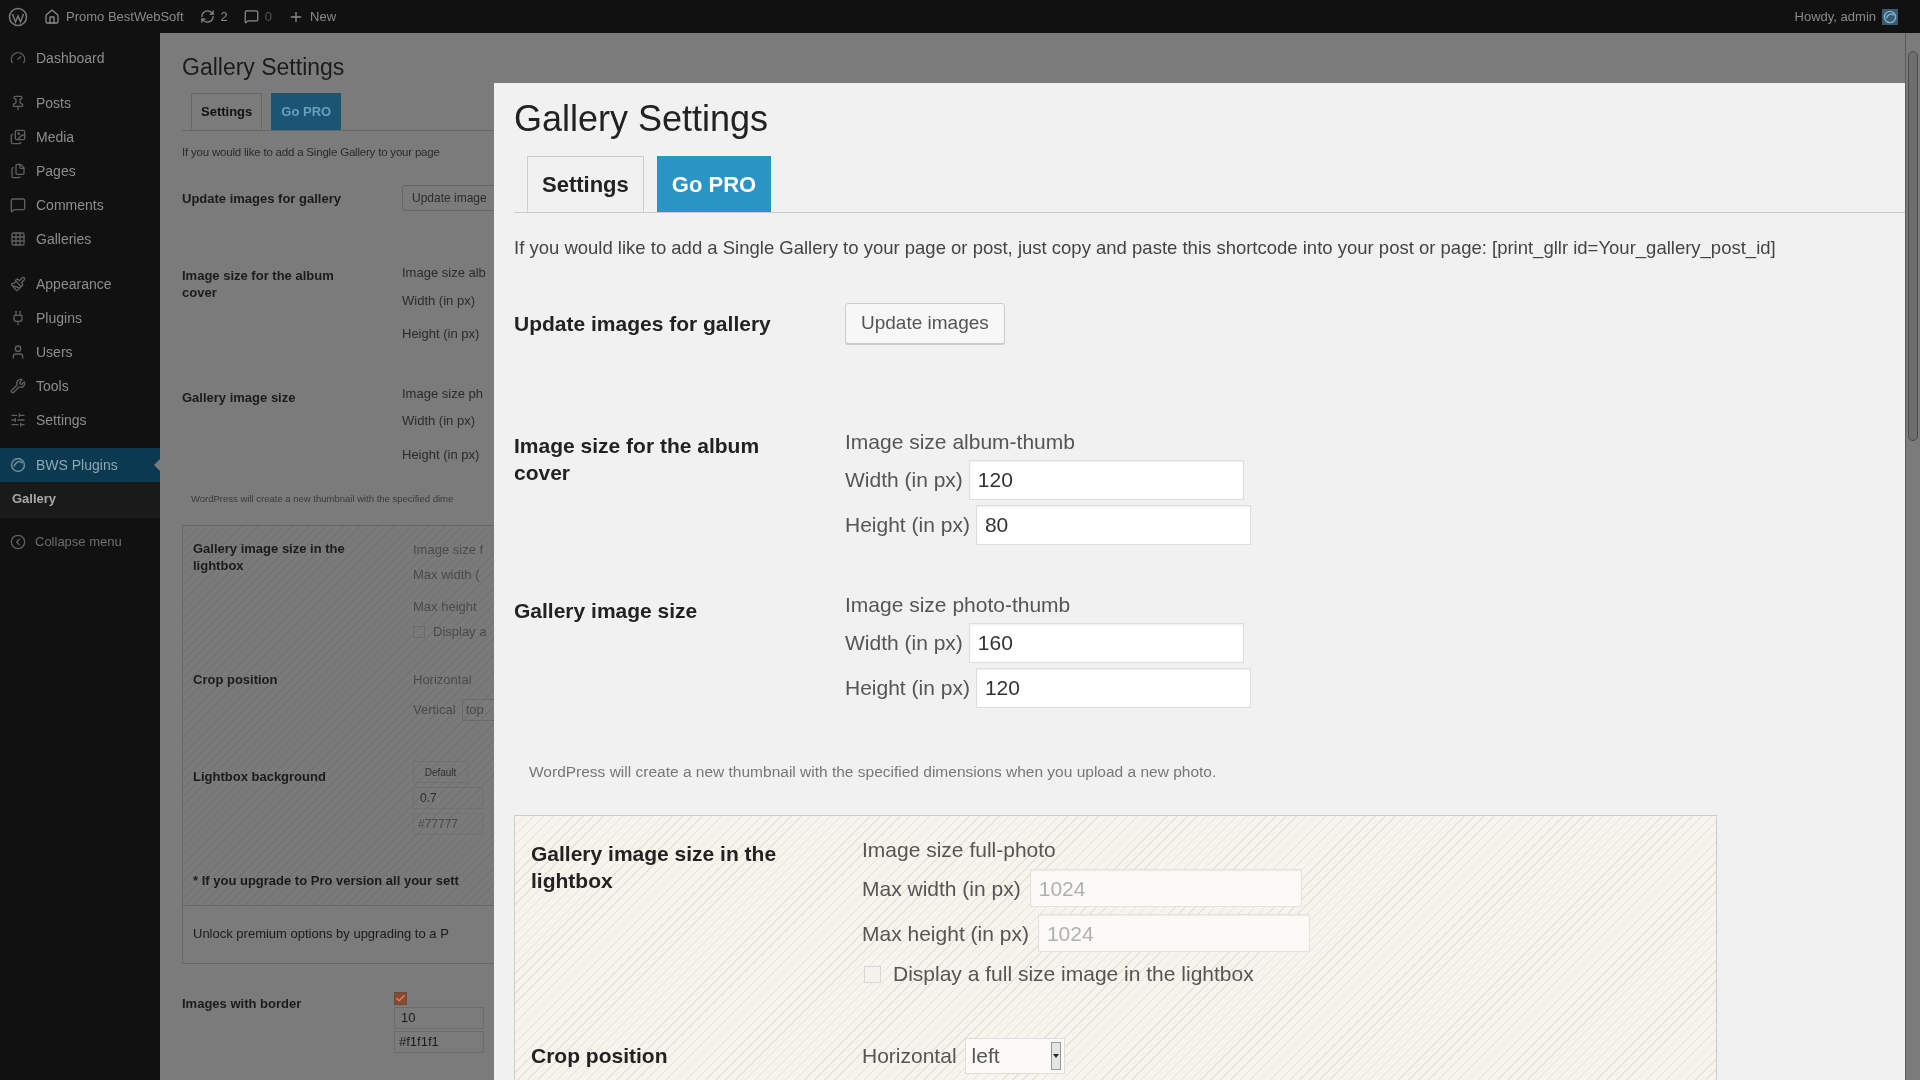 The image size is (1920, 1080). What do you see at coordinates (80, 171) in the screenshot?
I see `menu-item: Pages` at bounding box center [80, 171].